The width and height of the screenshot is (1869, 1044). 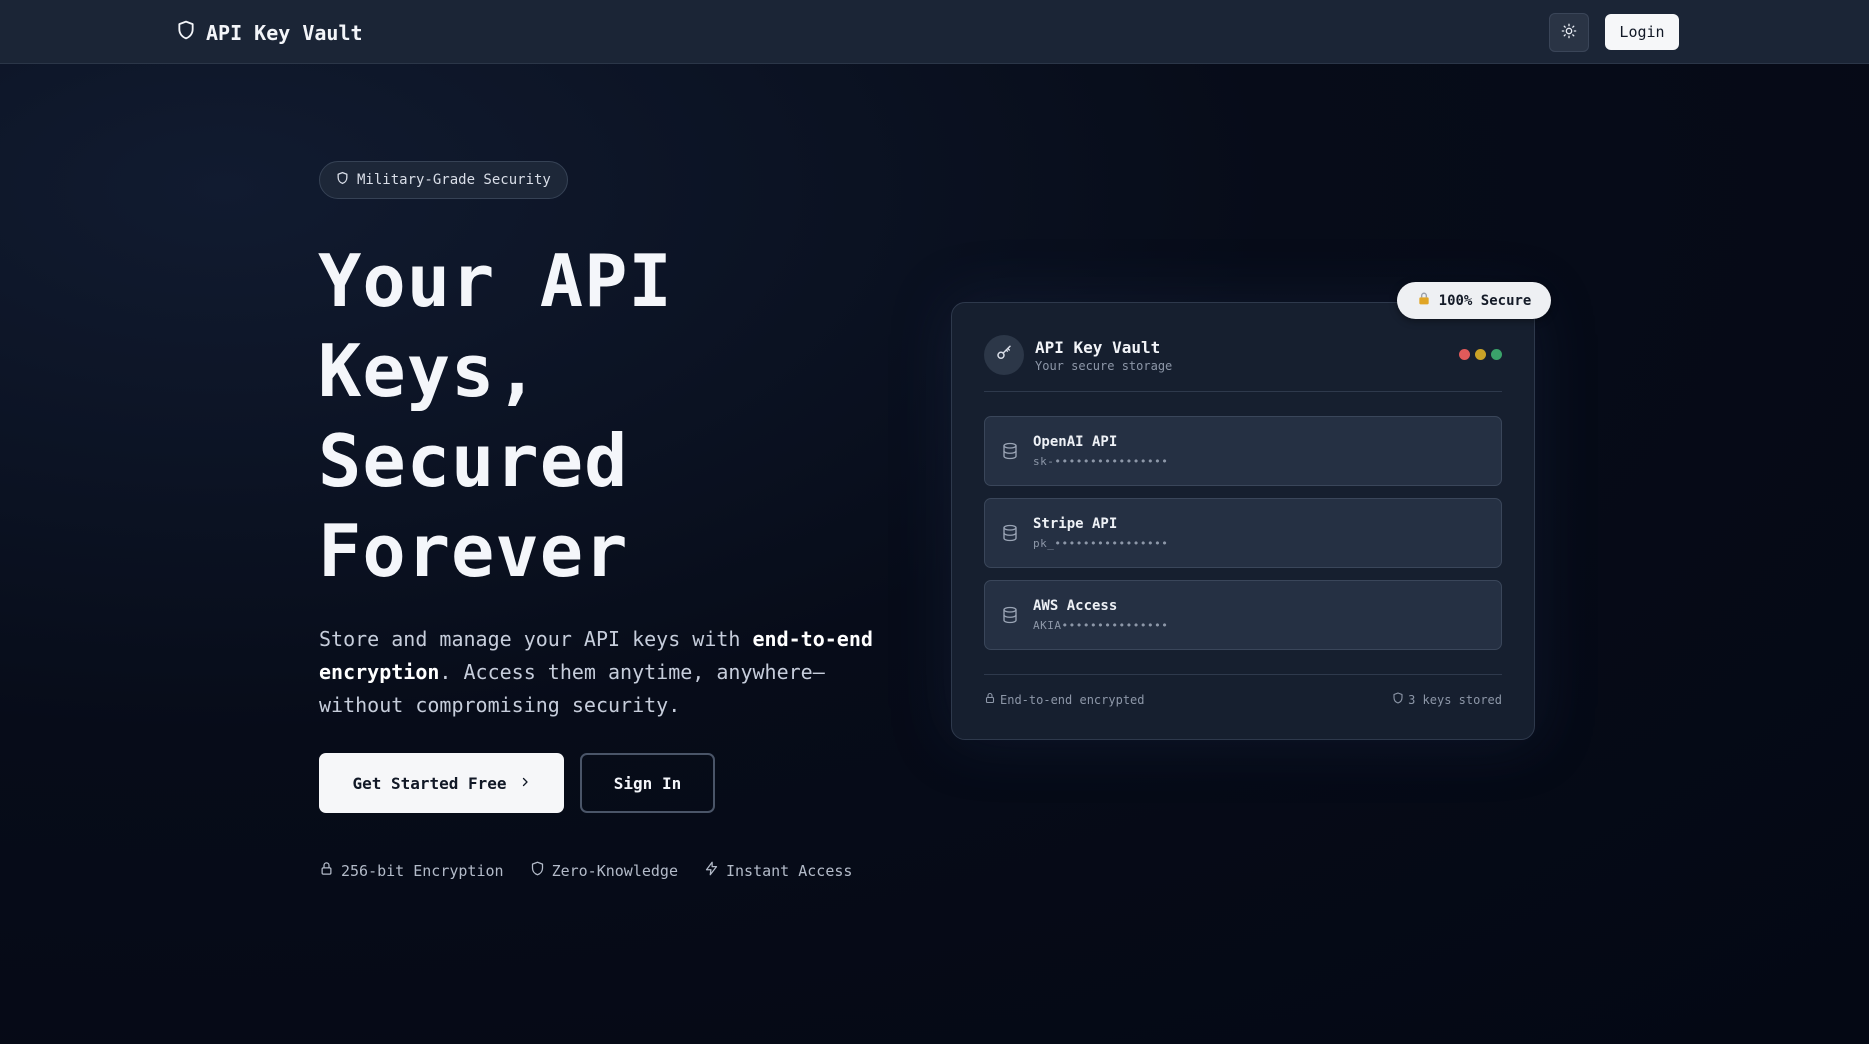 I want to click on hero-title: Your API Keys, Secured Forever, so click(x=578, y=416).